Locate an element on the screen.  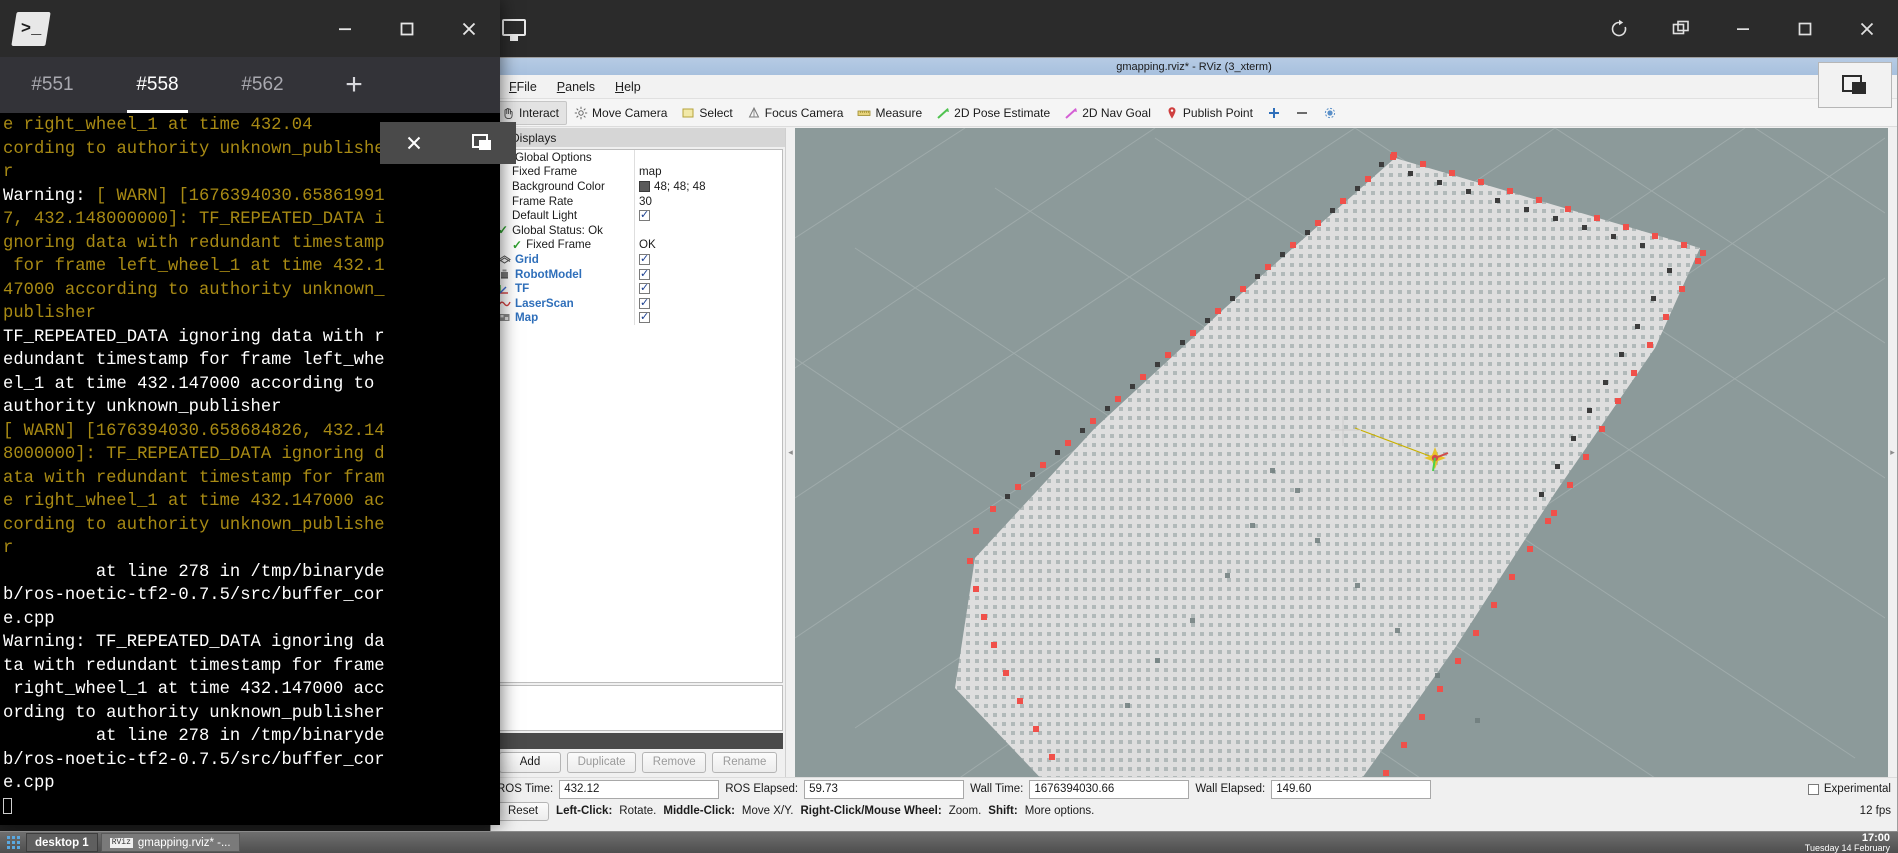
experimental-checkbox is located at coordinates (1813, 789).